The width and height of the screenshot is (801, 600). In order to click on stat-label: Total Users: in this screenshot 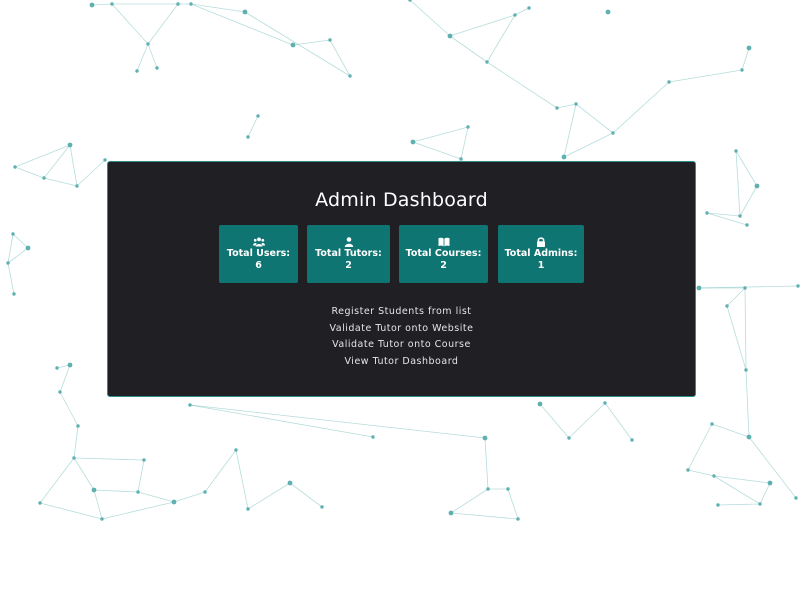, I will do `click(258, 253)`.